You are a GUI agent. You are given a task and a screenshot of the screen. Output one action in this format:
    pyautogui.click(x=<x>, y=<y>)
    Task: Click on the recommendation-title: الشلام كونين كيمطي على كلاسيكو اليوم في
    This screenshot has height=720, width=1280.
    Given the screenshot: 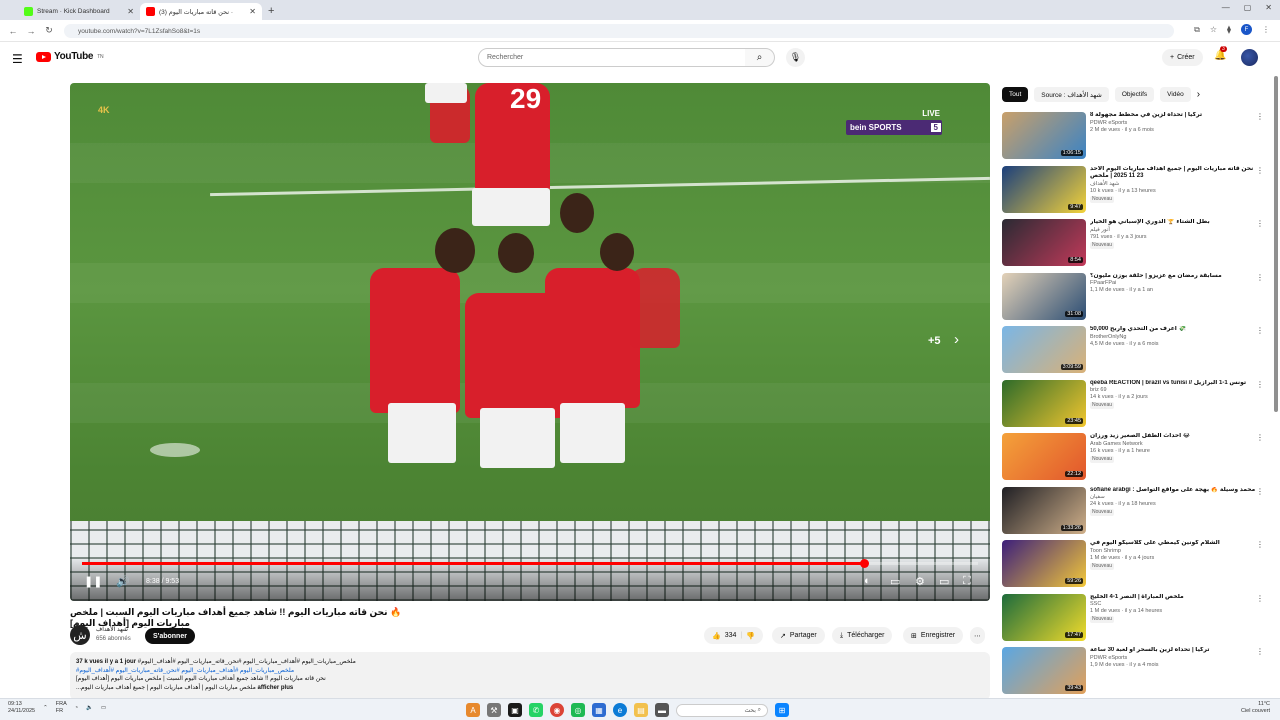 What is the action you would take?
    pyautogui.click(x=1173, y=544)
    